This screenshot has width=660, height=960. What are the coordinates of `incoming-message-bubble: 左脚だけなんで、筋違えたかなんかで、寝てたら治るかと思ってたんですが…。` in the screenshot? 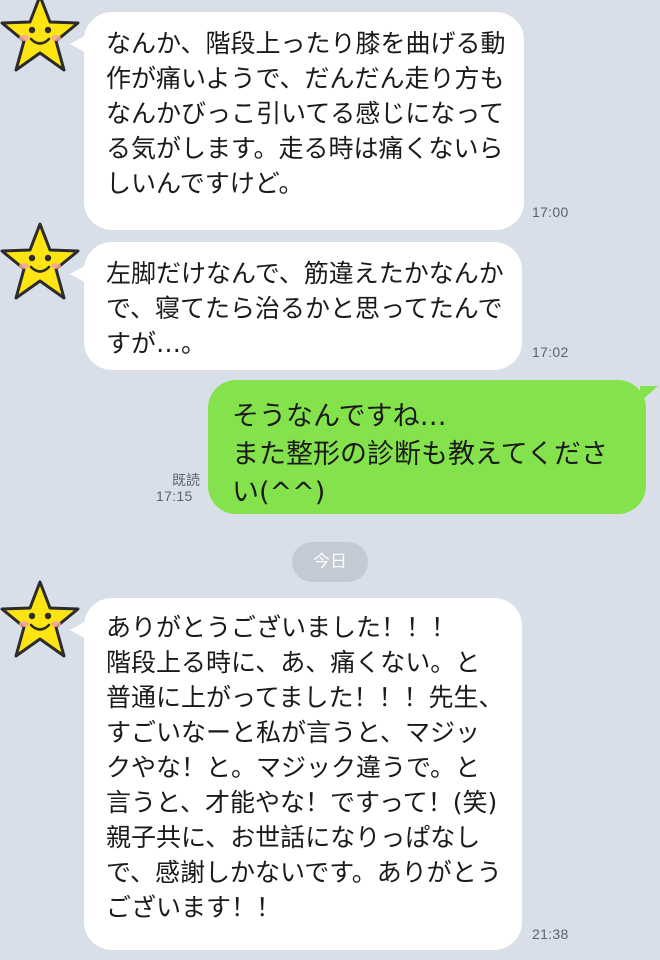 It's located at (296, 306).